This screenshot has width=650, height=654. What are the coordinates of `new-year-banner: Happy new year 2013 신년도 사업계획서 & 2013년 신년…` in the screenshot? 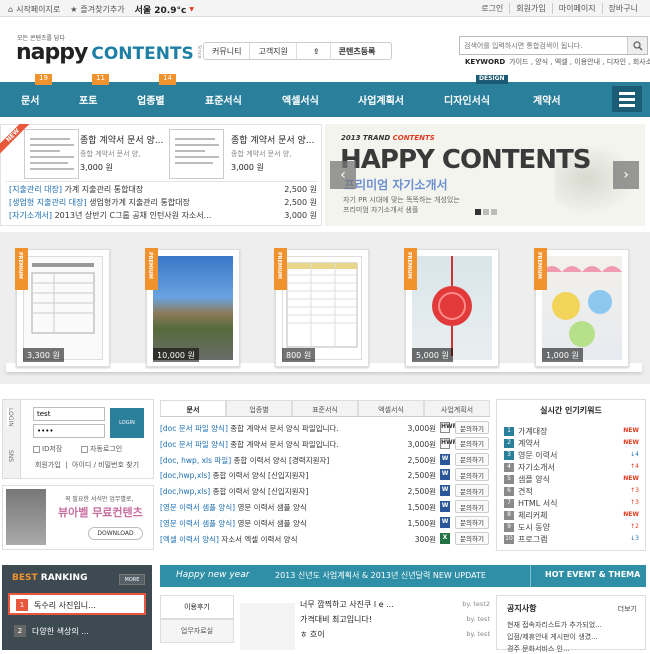 It's located at (403, 576).